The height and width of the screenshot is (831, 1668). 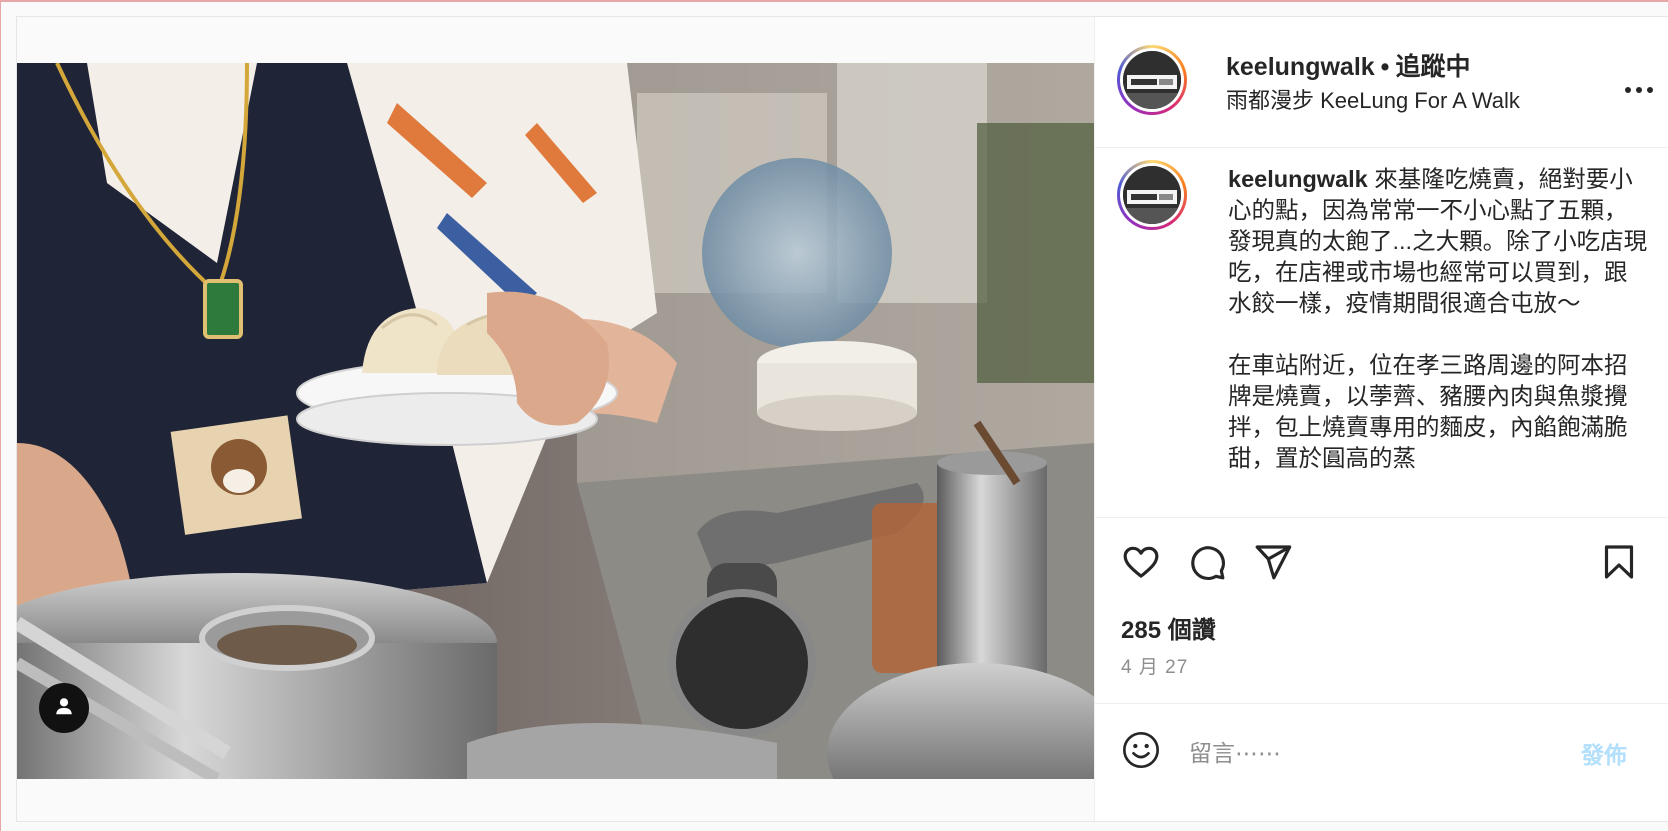 What do you see at coordinates (1374, 753) in the screenshot?
I see `comment-input` at bounding box center [1374, 753].